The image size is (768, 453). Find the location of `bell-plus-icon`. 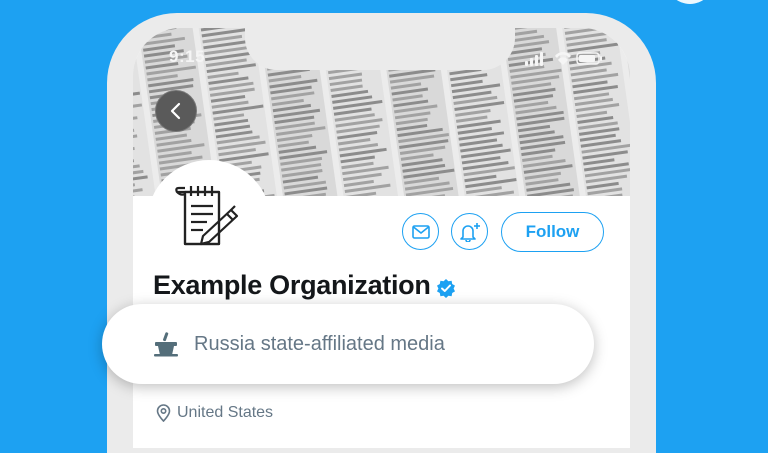

bell-plus-icon is located at coordinates (469, 232).